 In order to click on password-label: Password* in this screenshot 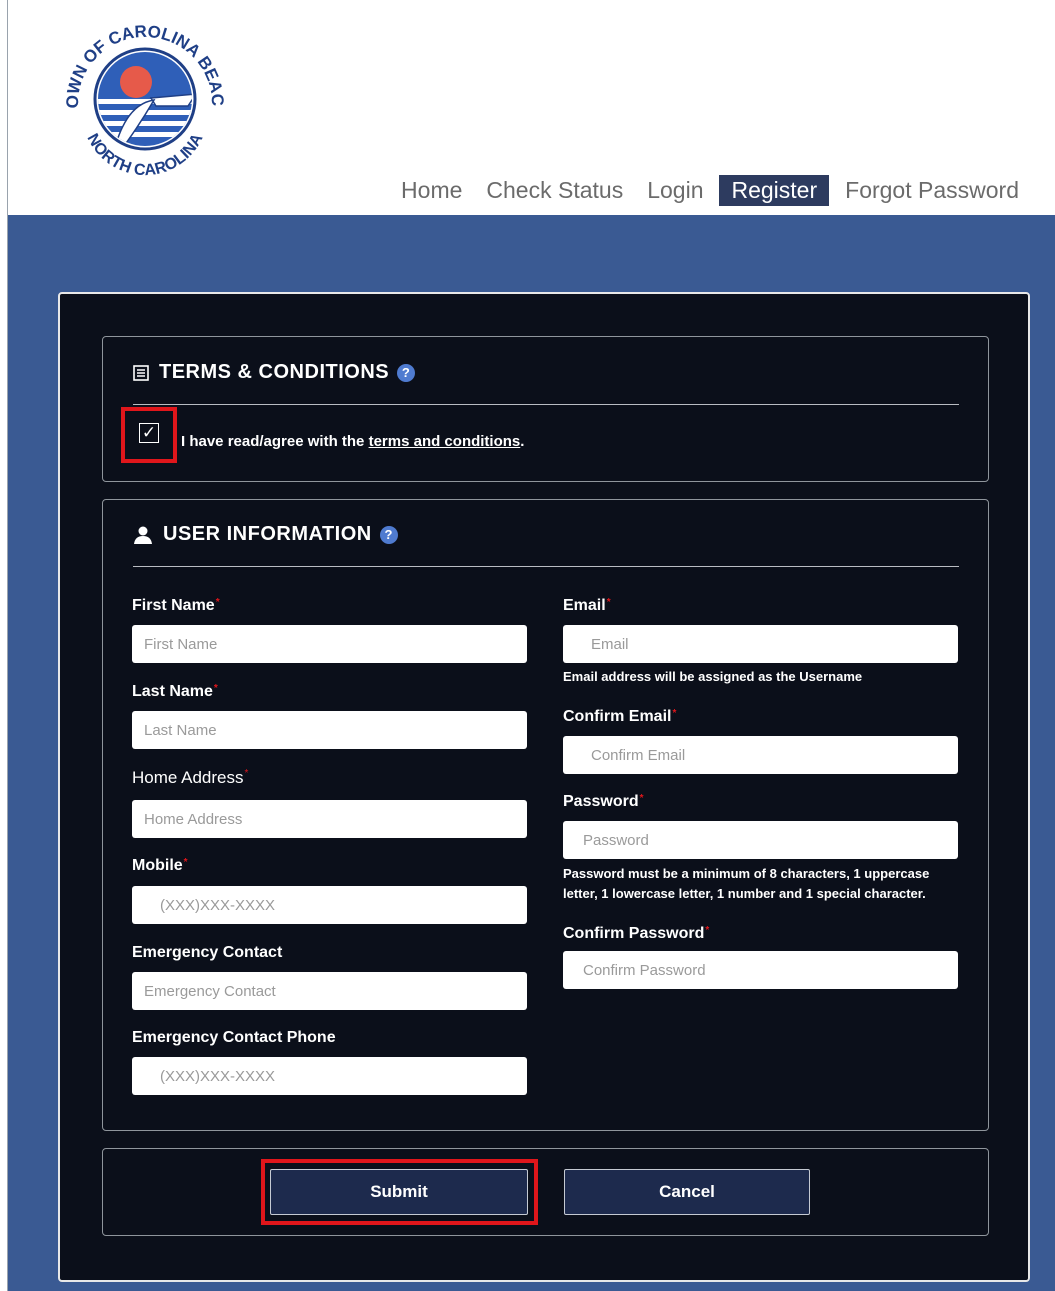, I will do `click(603, 801)`.